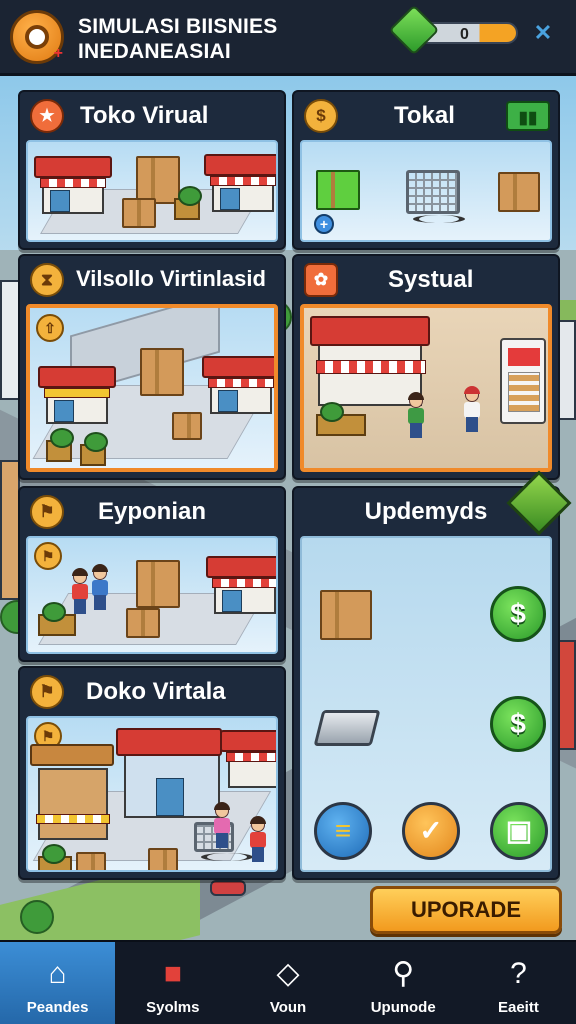  I want to click on nav-item-peandes: ⌂ Peandes, so click(58, 983).